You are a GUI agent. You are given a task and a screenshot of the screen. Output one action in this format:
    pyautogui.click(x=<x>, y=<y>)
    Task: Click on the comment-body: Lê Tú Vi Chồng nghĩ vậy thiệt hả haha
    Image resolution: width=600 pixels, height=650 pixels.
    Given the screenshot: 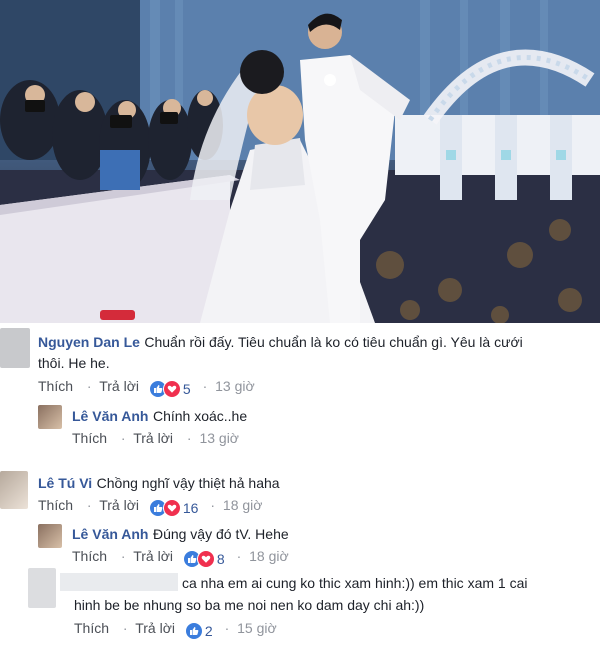 What is the action you would take?
    pyautogui.click(x=159, y=483)
    